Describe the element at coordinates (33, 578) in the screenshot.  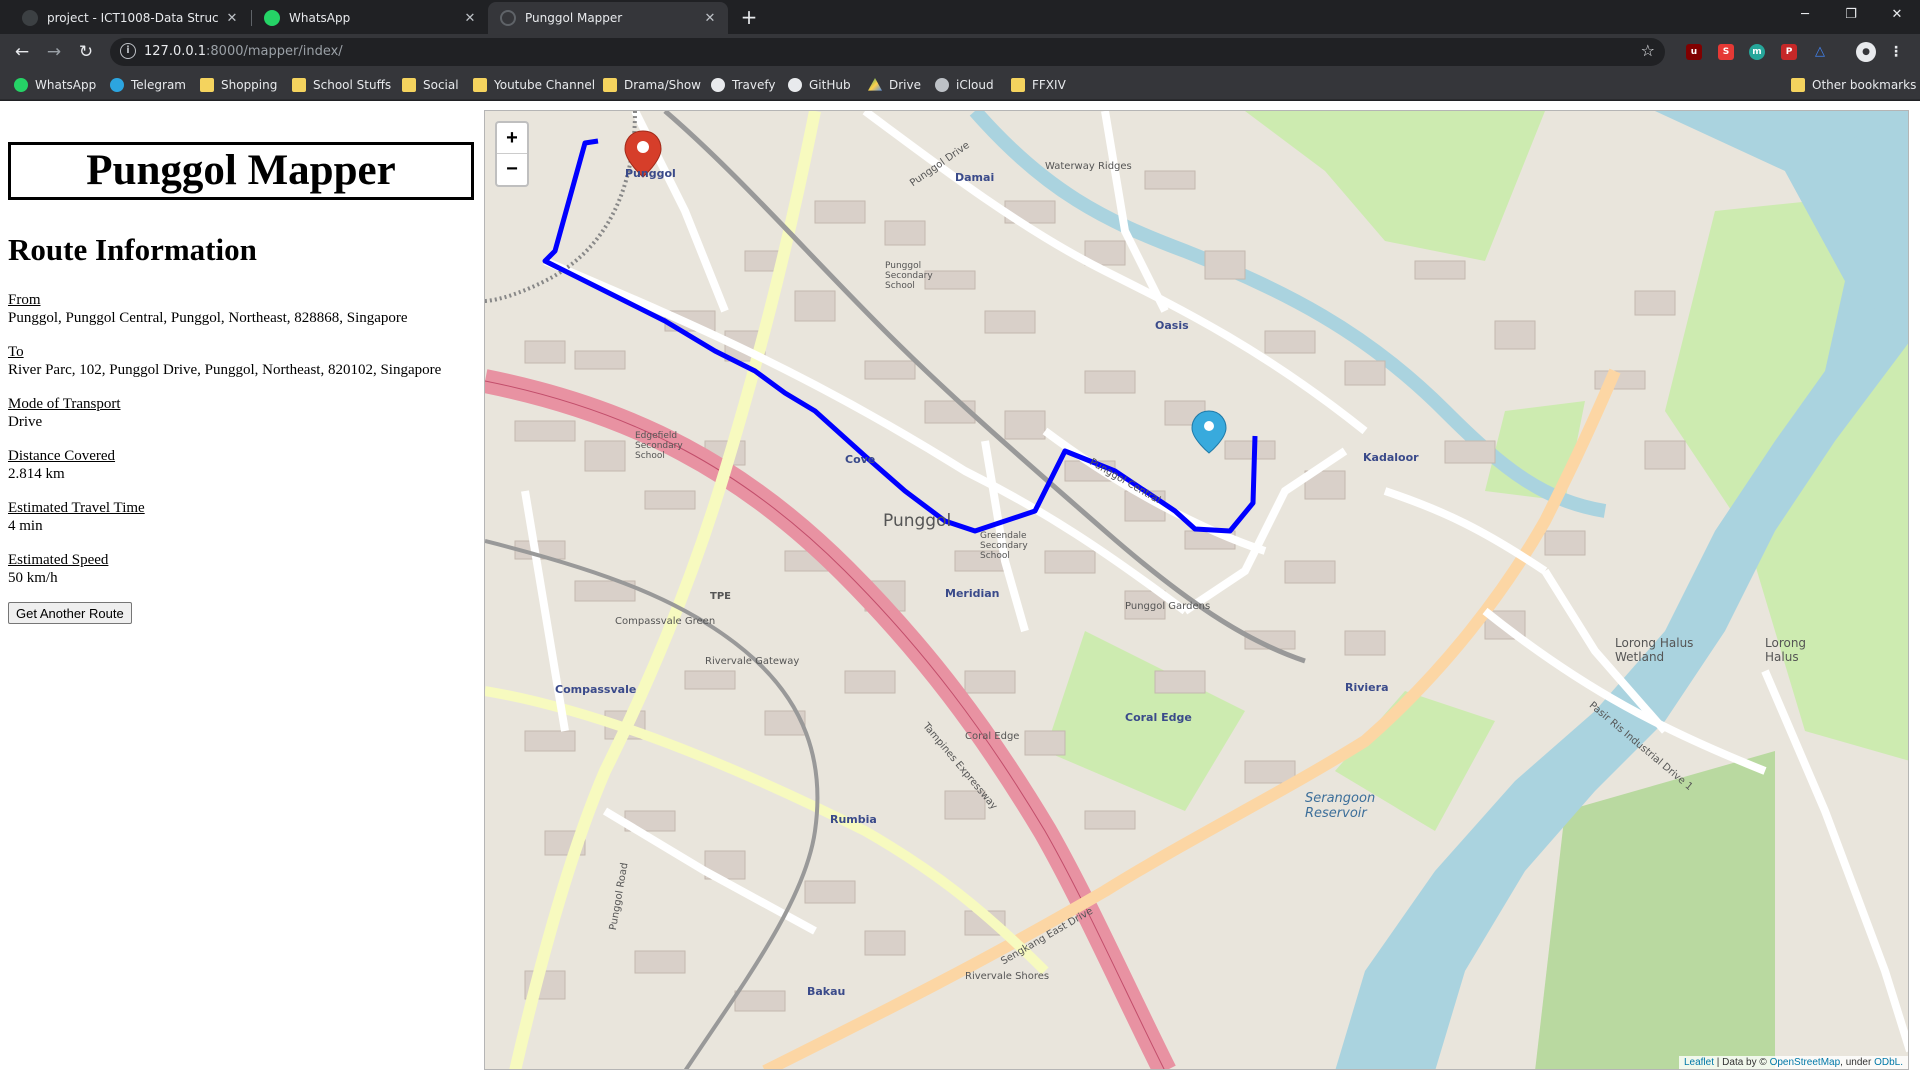
I see `speed-value: 50 km/h` at that location.